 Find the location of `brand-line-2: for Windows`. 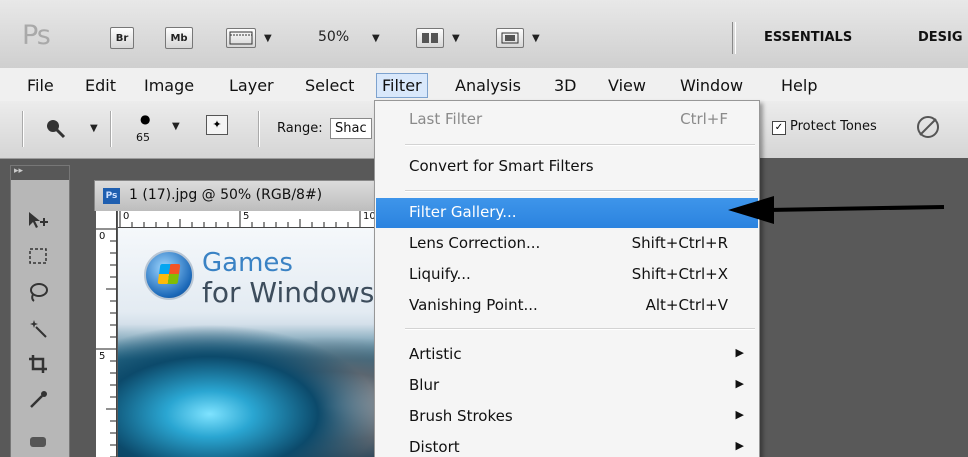

brand-line-2: for Windows is located at coordinates (288, 292).